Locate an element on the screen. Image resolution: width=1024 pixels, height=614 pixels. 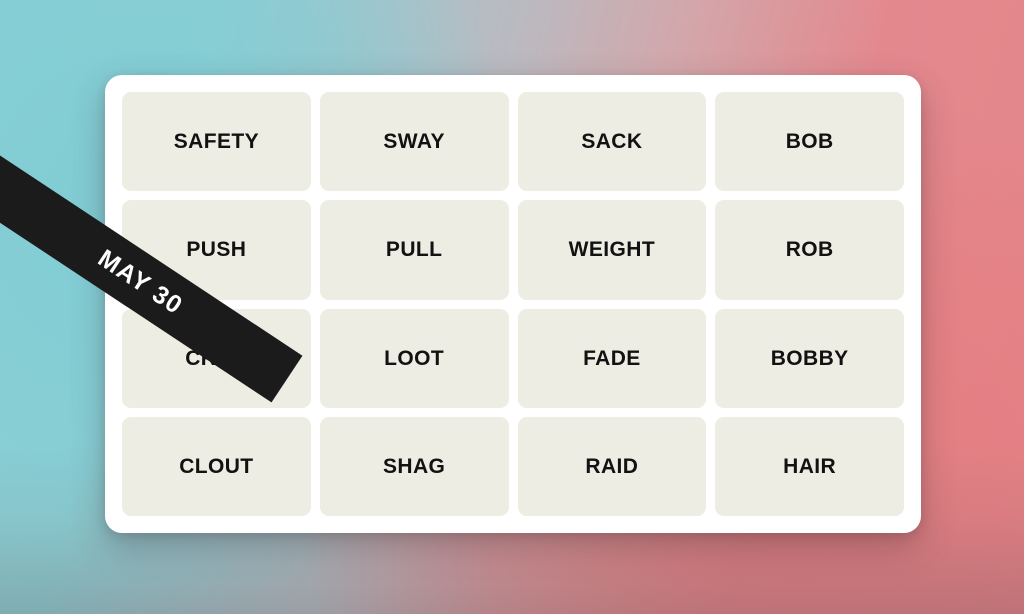
puzzle-tile-label: SWAY is located at coordinates (414, 142).